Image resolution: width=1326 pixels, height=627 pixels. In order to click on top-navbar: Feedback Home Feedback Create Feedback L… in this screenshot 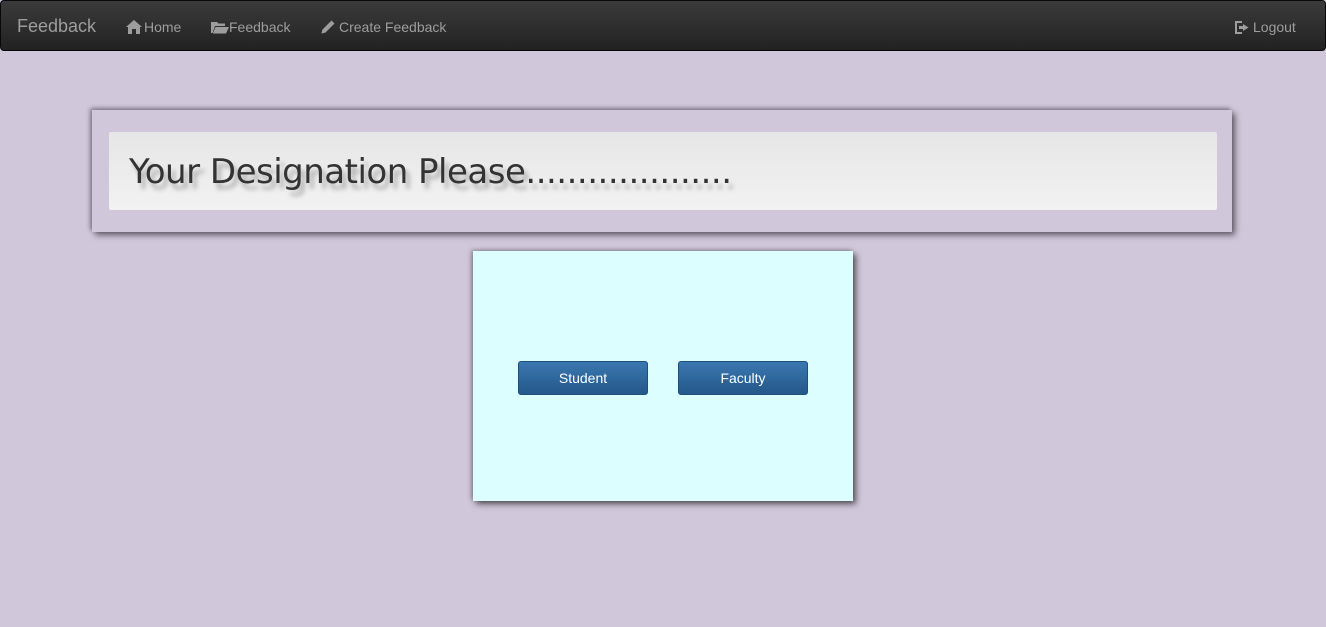, I will do `click(663, 25)`.